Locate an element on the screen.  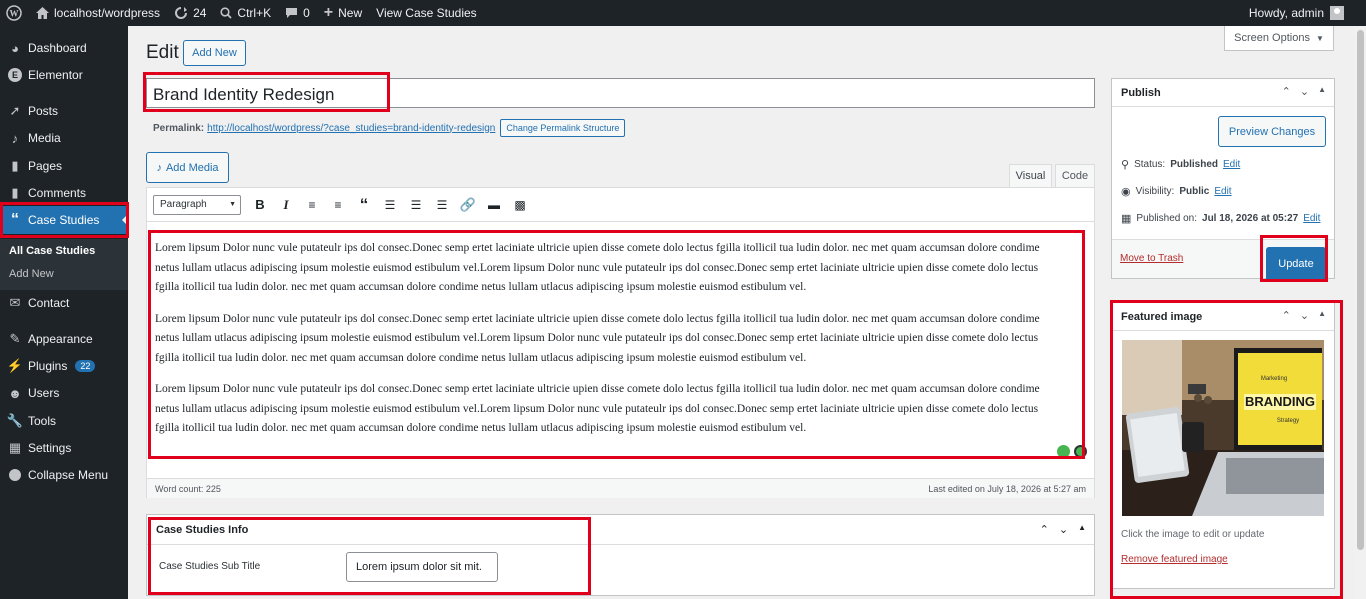
screen-options-button: Screen Options ▼ is located at coordinates (1279, 38).